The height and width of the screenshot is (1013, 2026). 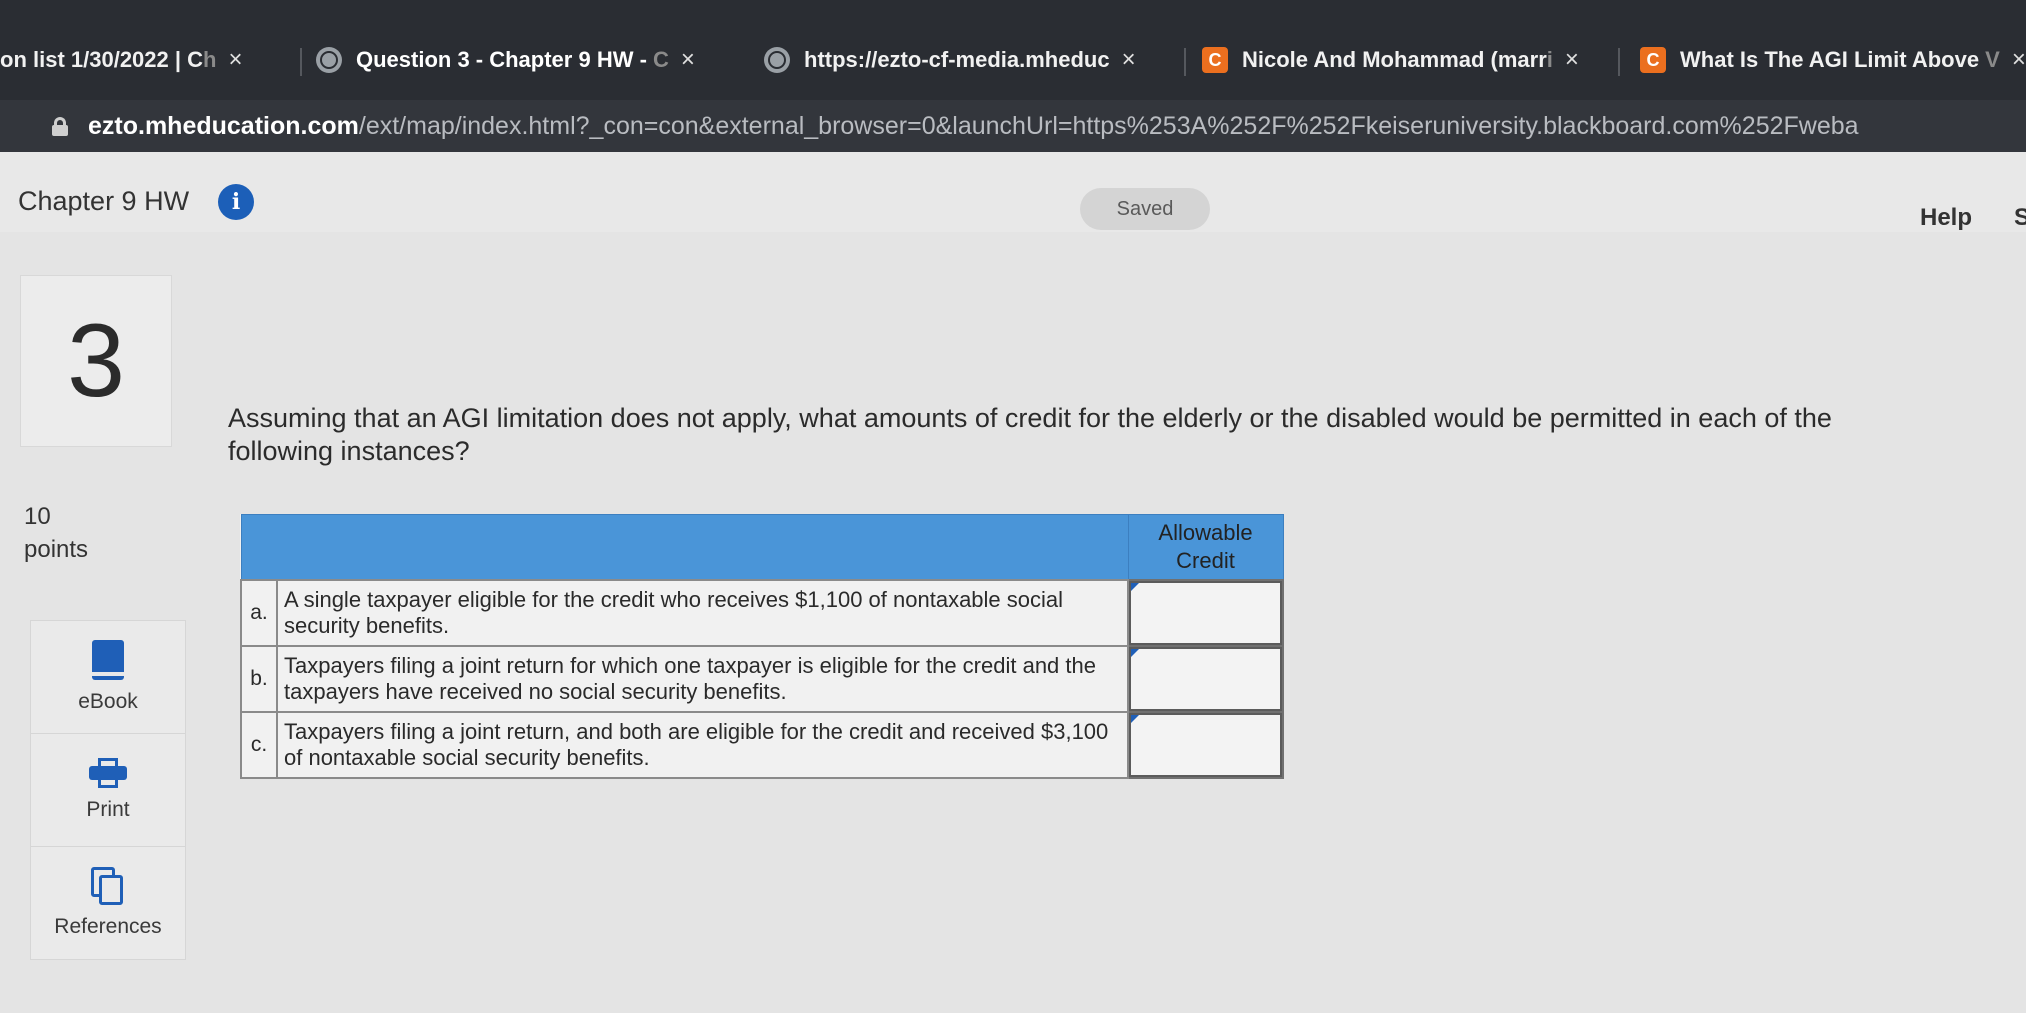 What do you see at coordinates (108, 886) in the screenshot?
I see `references-icon` at bounding box center [108, 886].